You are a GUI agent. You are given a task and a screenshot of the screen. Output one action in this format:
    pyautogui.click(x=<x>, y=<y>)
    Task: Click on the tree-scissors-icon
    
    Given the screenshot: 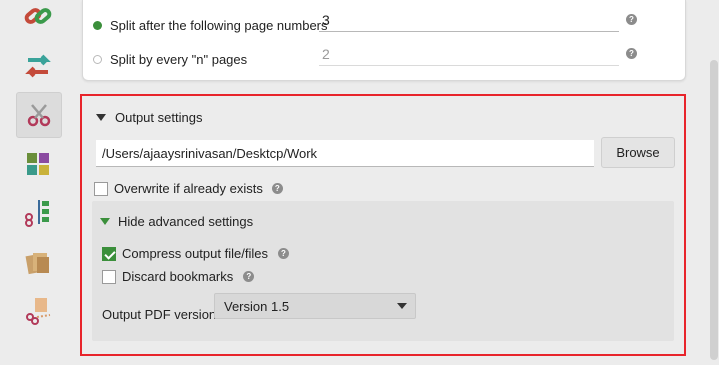 What is the action you would take?
    pyautogui.click(x=38, y=212)
    